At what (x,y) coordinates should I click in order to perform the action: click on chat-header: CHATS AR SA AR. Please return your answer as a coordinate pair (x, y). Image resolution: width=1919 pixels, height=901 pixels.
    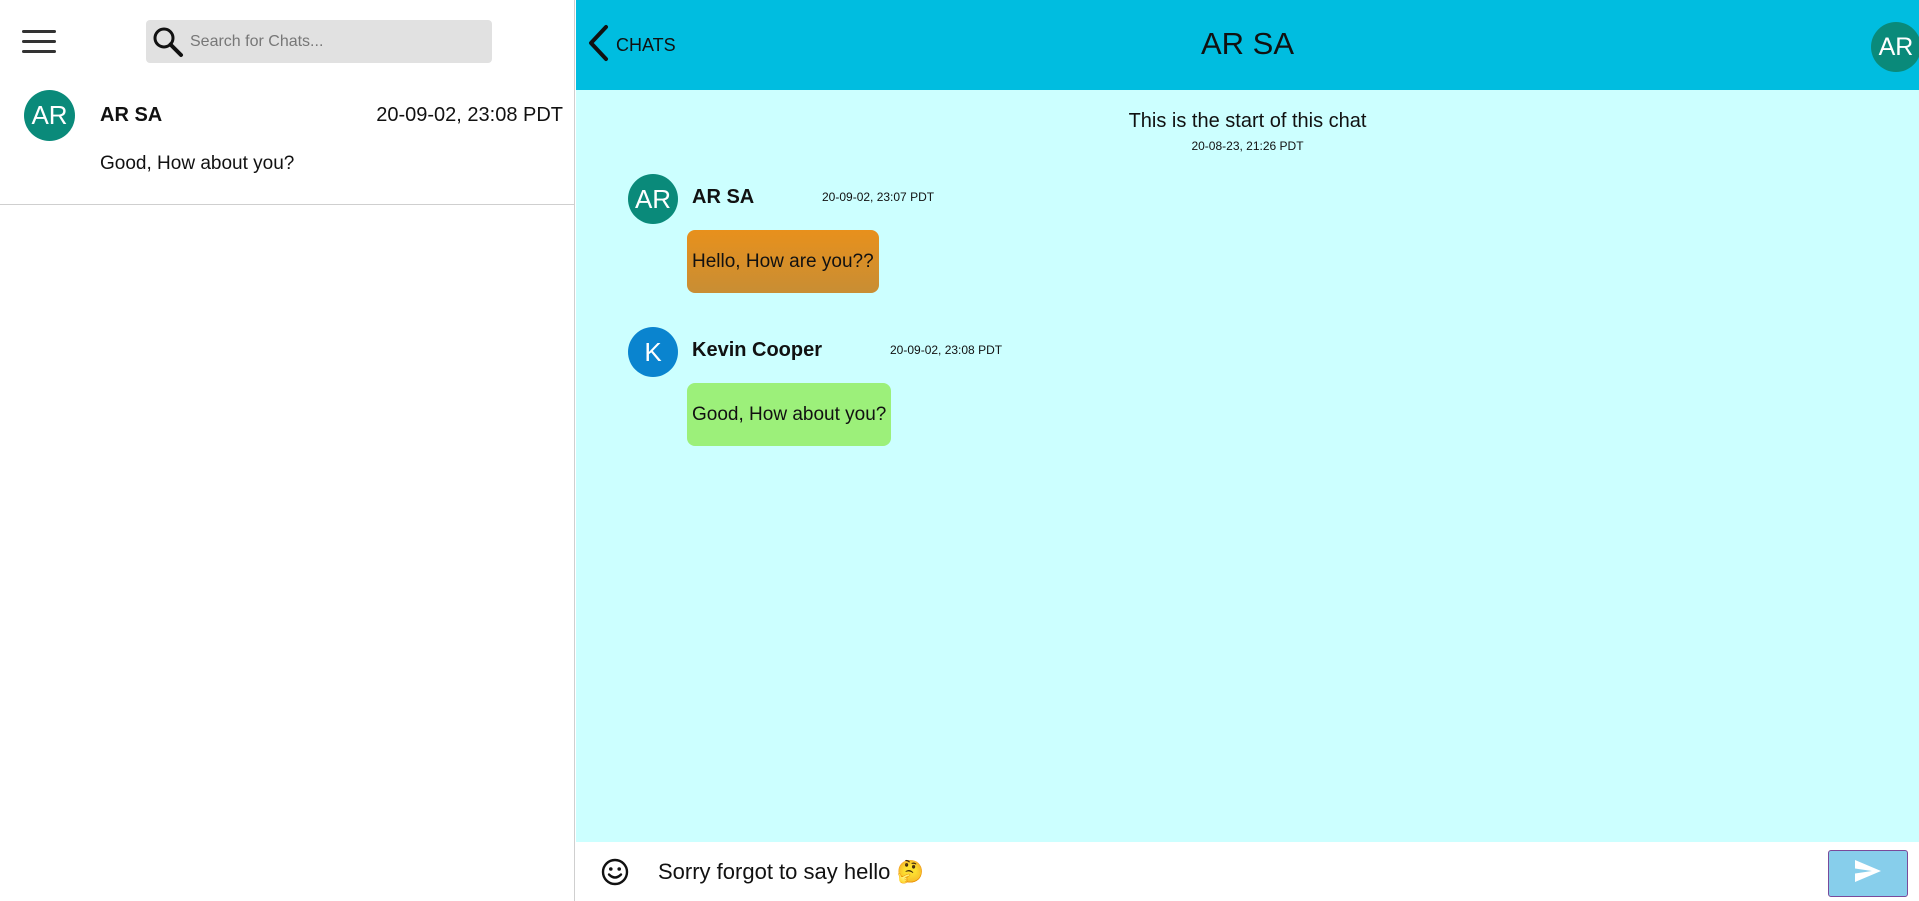
    Looking at the image, I should click on (1247, 45).